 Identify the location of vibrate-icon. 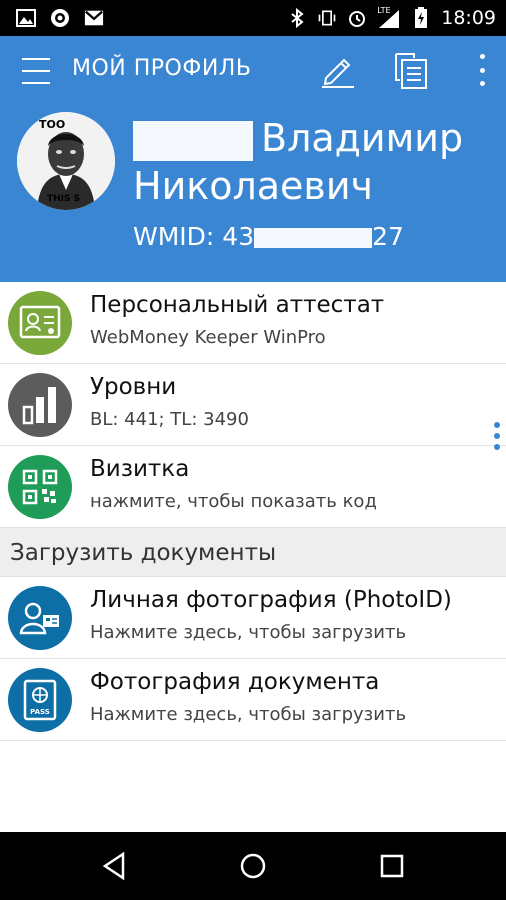
(327, 18).